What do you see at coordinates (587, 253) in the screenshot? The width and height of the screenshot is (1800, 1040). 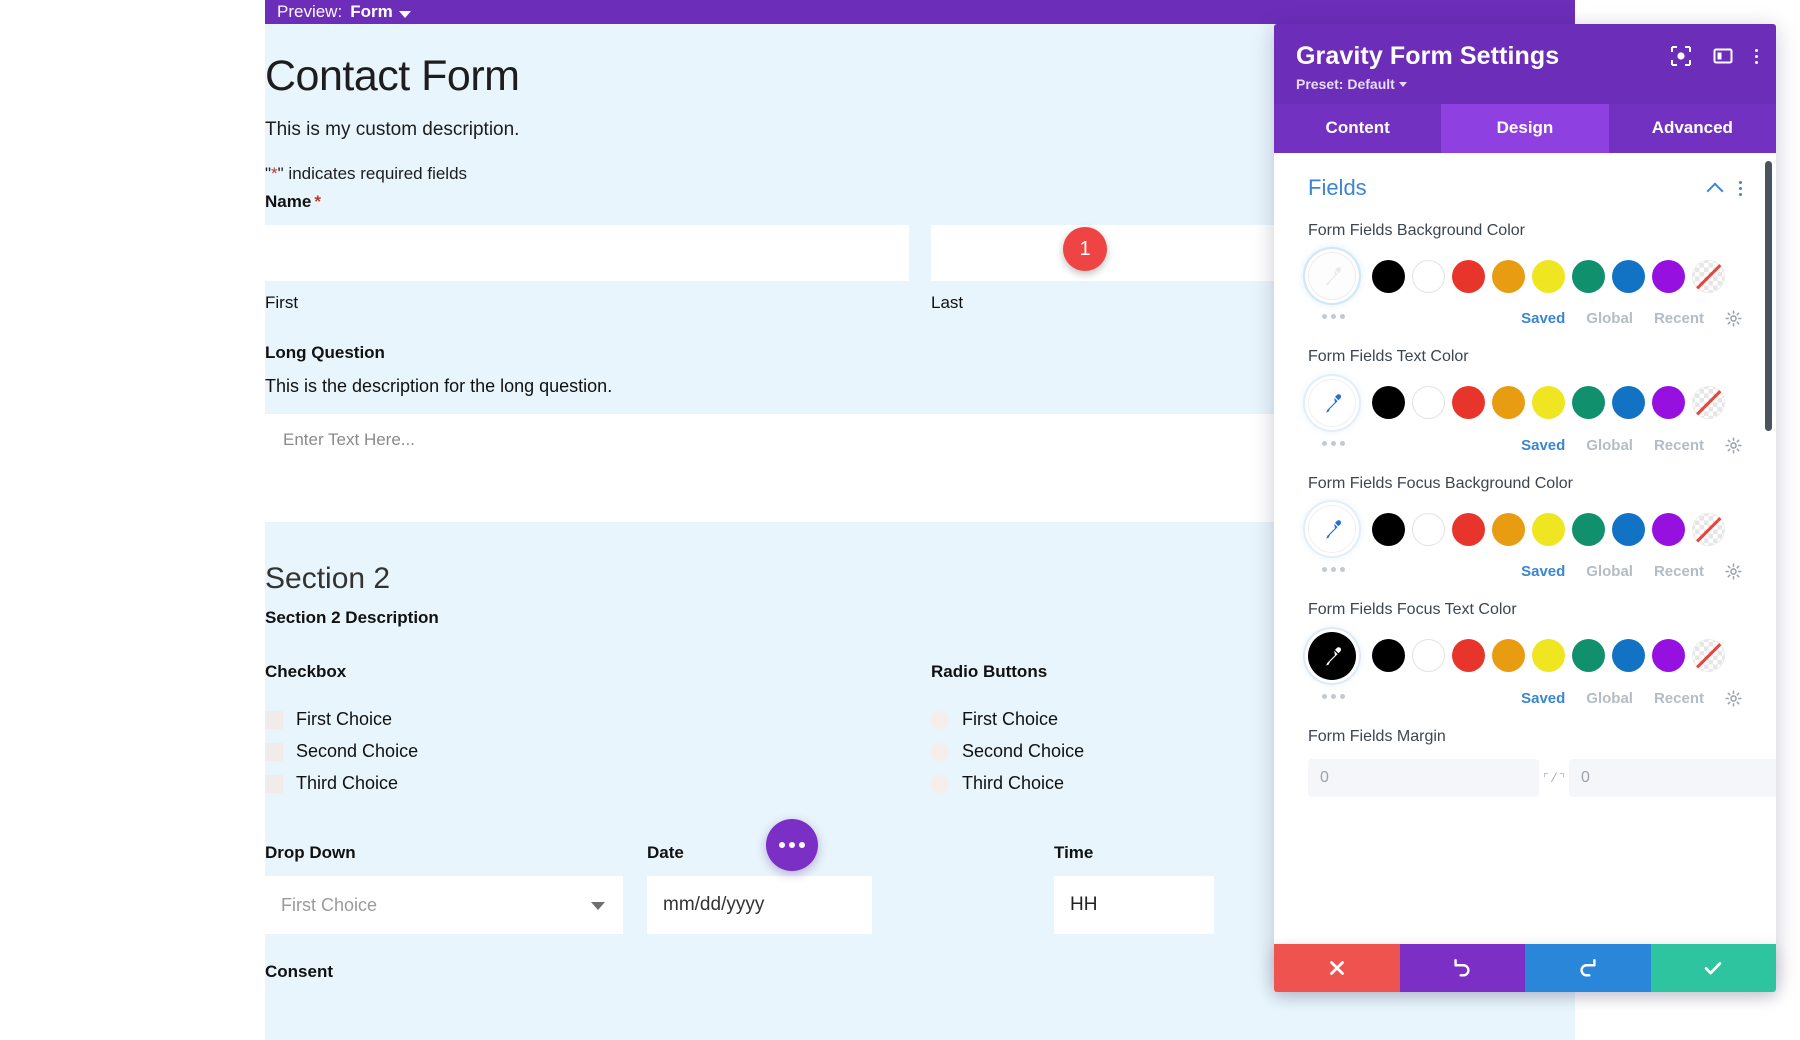 I see `name-first-input` at bounding box center [587, 253].